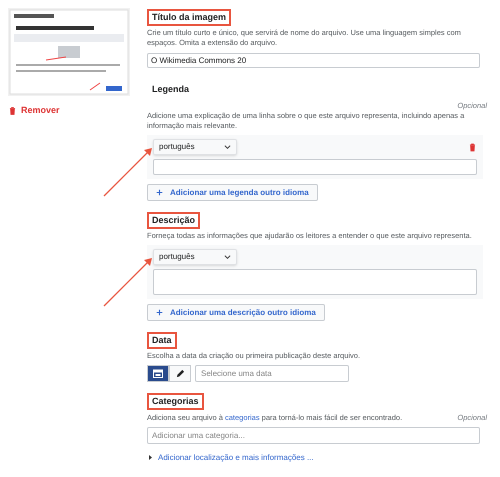 The width and height of the screenshot is (500, 477). I want to click on section-title: Descrição, so click(173, 221).